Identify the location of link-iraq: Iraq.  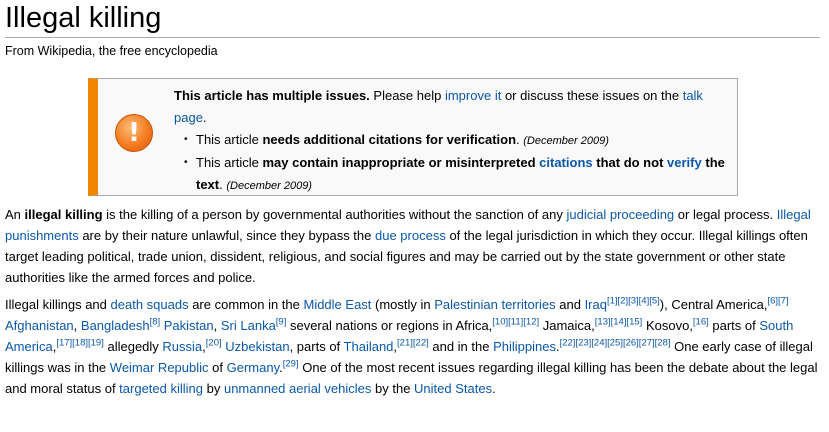
(596, 304).